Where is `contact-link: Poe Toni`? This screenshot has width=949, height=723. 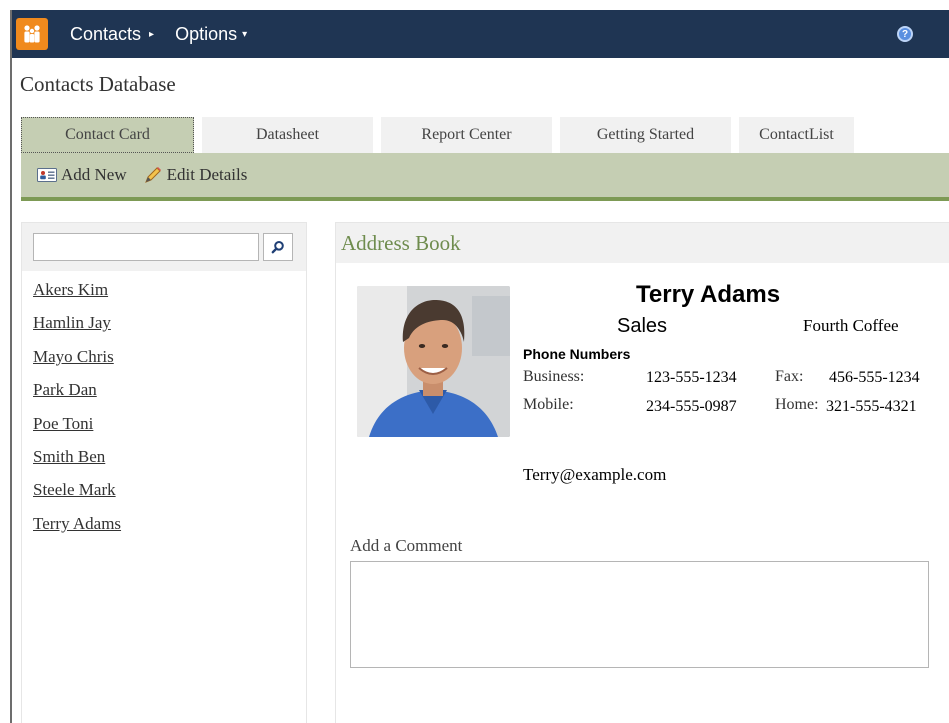 contact-link: Poe Toni is located at coordinates (63, 423).